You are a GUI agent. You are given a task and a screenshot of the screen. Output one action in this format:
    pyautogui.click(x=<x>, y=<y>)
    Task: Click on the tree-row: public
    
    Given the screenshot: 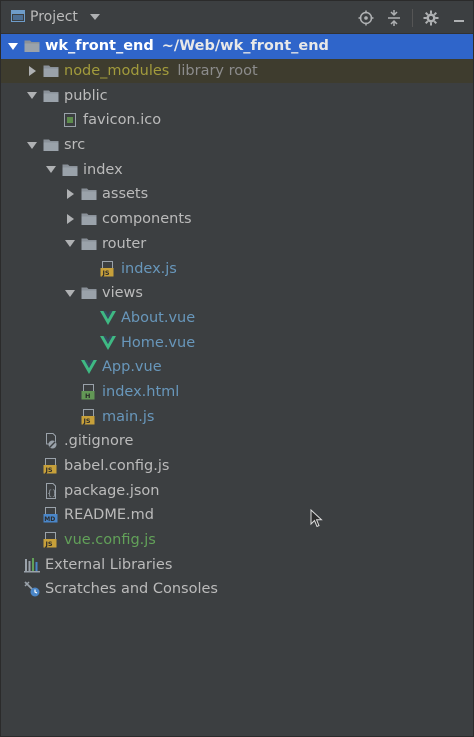 What is the action you would take?
    pyautogui.click(x=237, y=95)
    